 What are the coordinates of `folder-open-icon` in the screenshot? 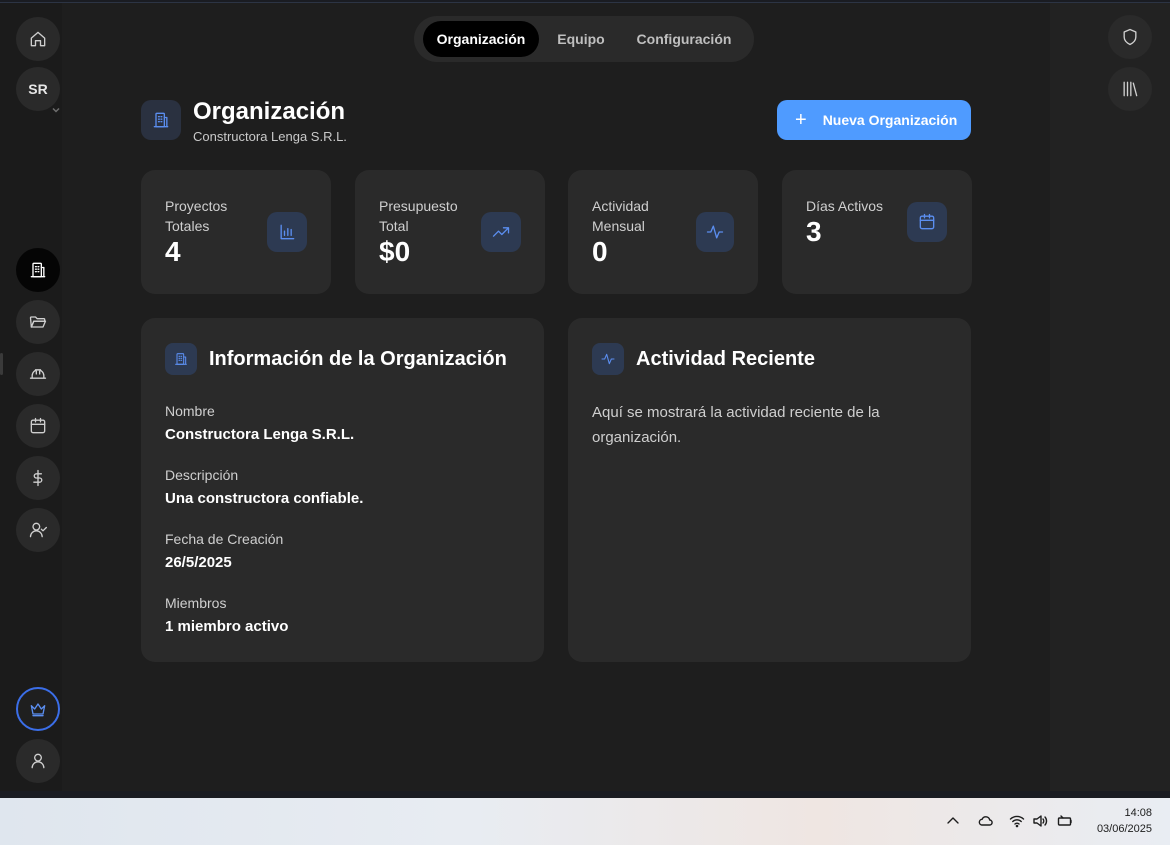 It's located at (38, 322).